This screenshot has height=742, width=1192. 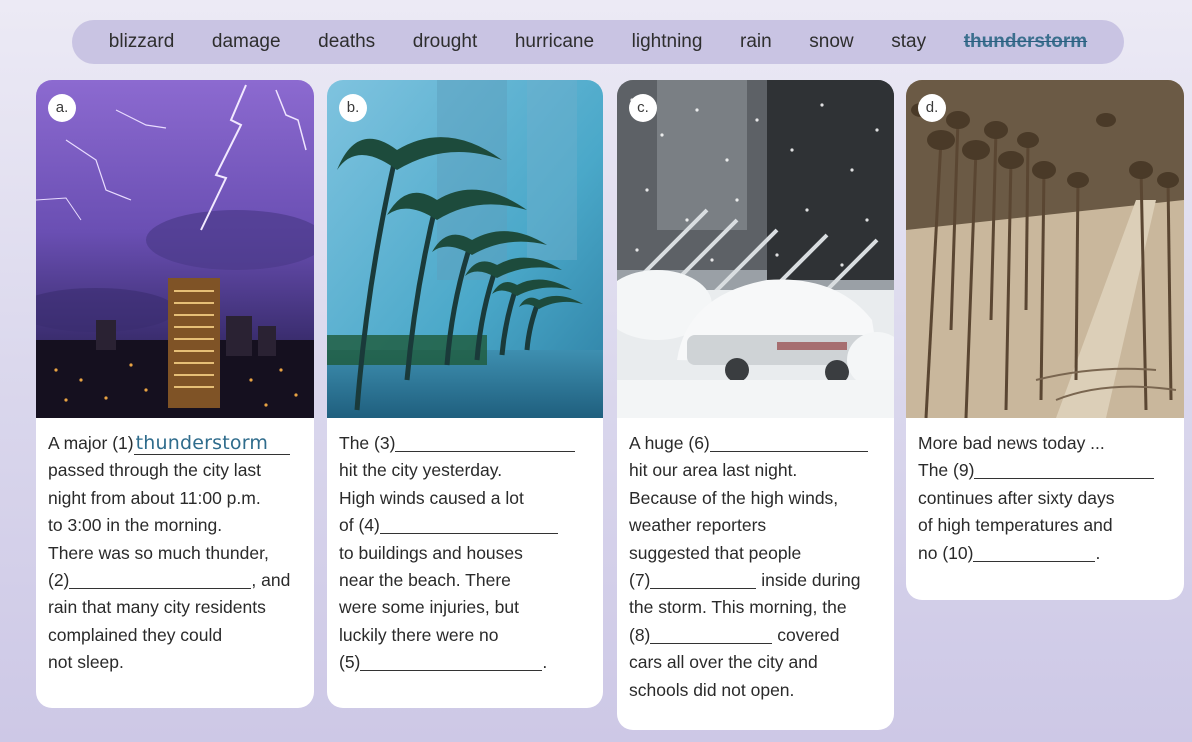 I want to click on text-line: of high temperatures and, so click(x=1015, y=525).